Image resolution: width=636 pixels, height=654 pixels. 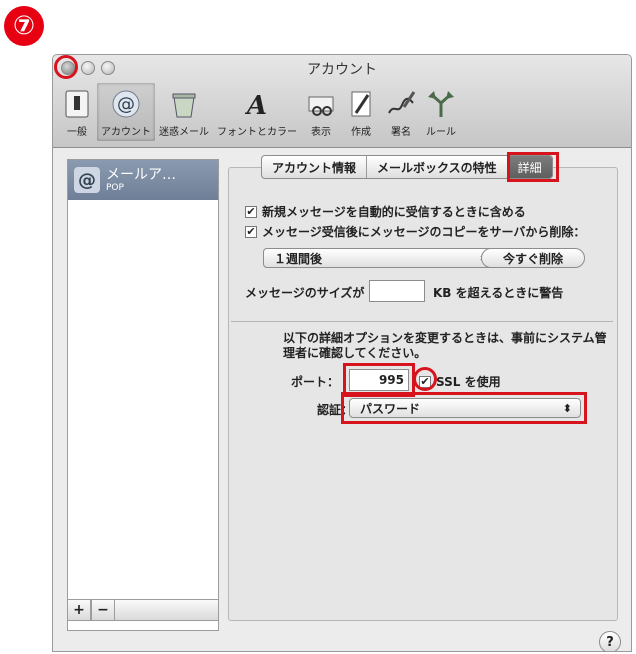 I want to click on account-list-item: @ メールア… POP, so click(x=143, y=180).